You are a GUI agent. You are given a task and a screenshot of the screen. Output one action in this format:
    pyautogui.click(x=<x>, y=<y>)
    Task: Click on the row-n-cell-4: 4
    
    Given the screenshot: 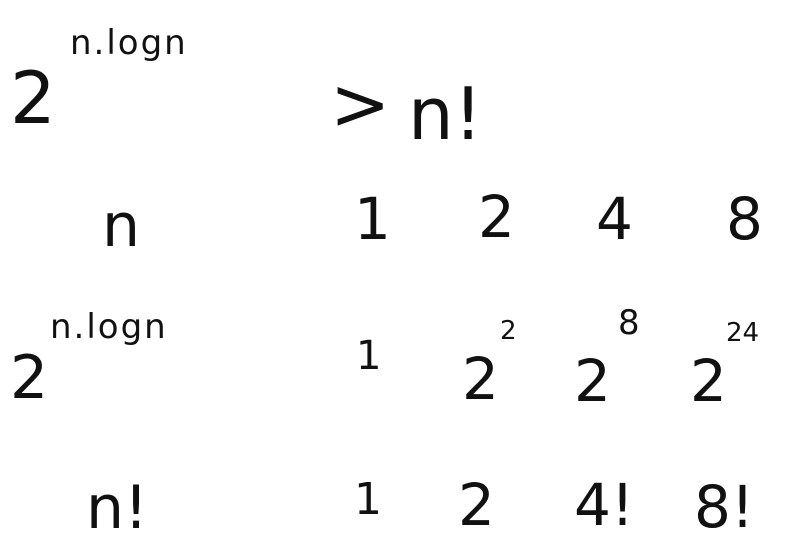 What is the action you would take?
    pyautogui.click(x=614, y=219)
    